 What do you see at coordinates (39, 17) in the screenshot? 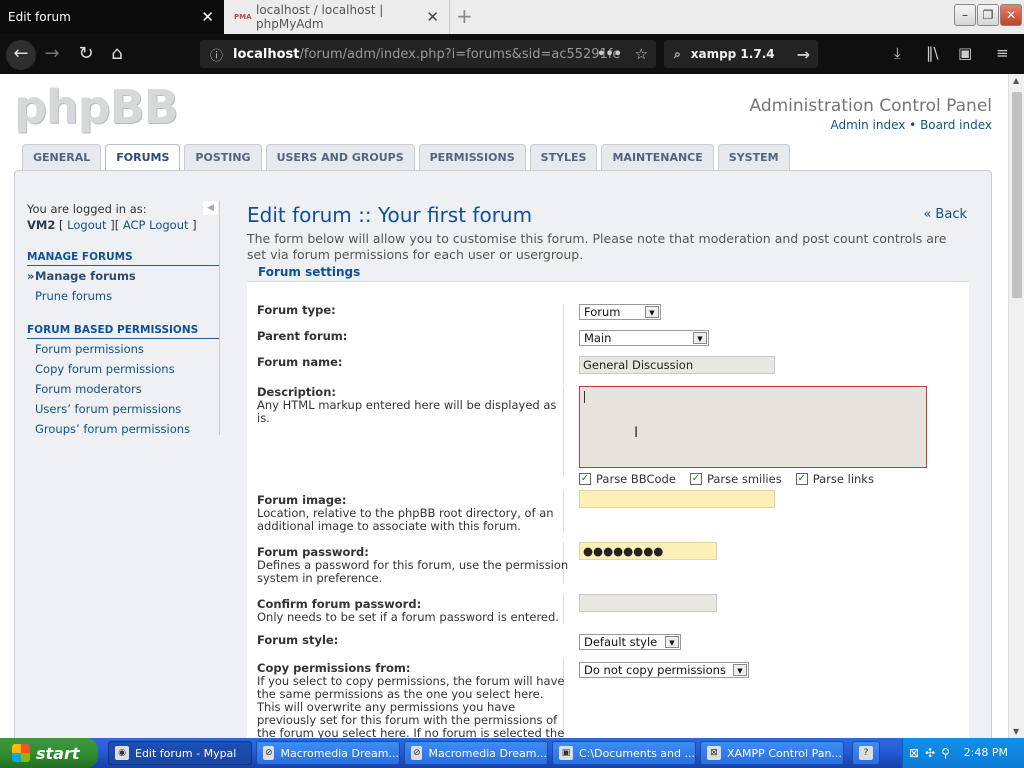
I see `tab-title: Edit forum` at bounding box center [39, 17].